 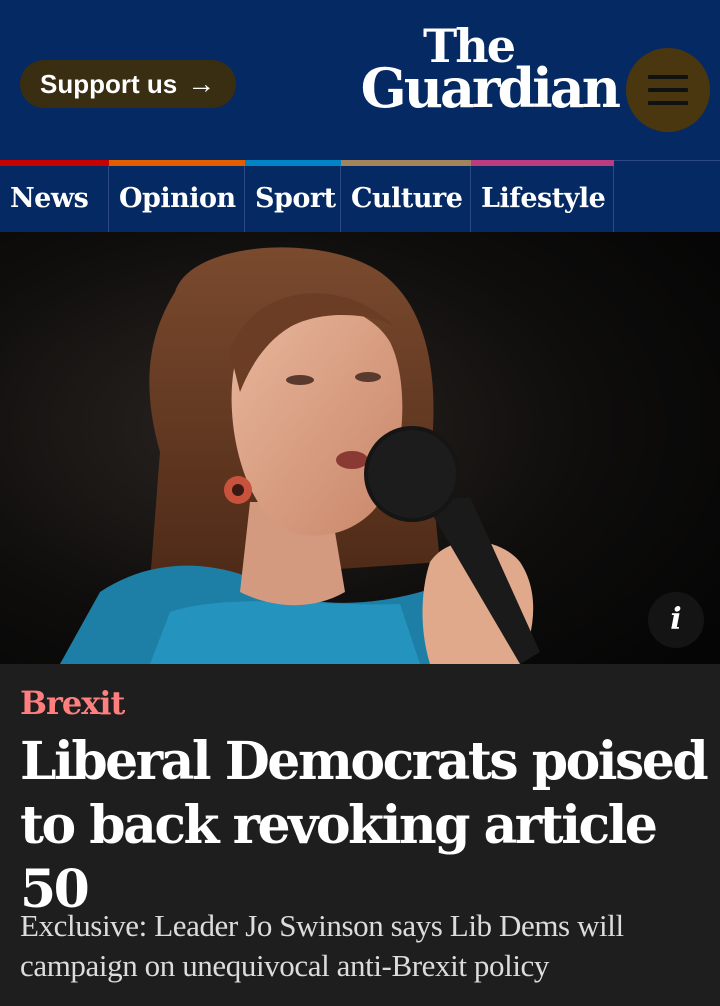 I want to click on nav-item-sport: Sport, so click(x=293, y=196).